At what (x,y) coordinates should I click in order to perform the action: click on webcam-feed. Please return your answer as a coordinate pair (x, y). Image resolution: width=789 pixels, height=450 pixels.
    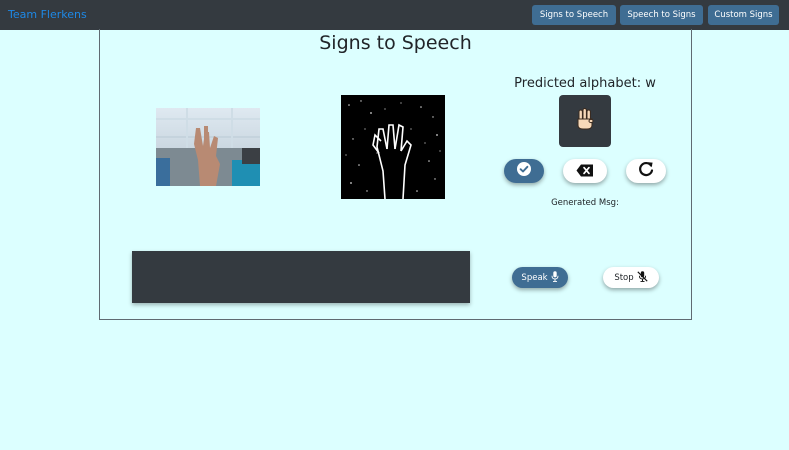
    Looking at the image, I should click on (208, 147).